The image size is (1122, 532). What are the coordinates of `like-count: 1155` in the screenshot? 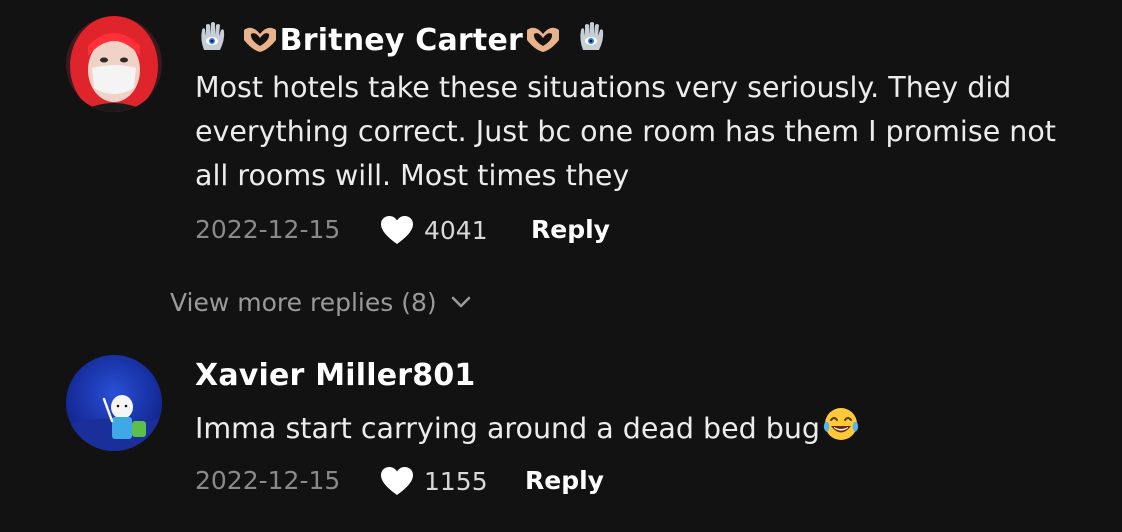 It's located at (456, 481).